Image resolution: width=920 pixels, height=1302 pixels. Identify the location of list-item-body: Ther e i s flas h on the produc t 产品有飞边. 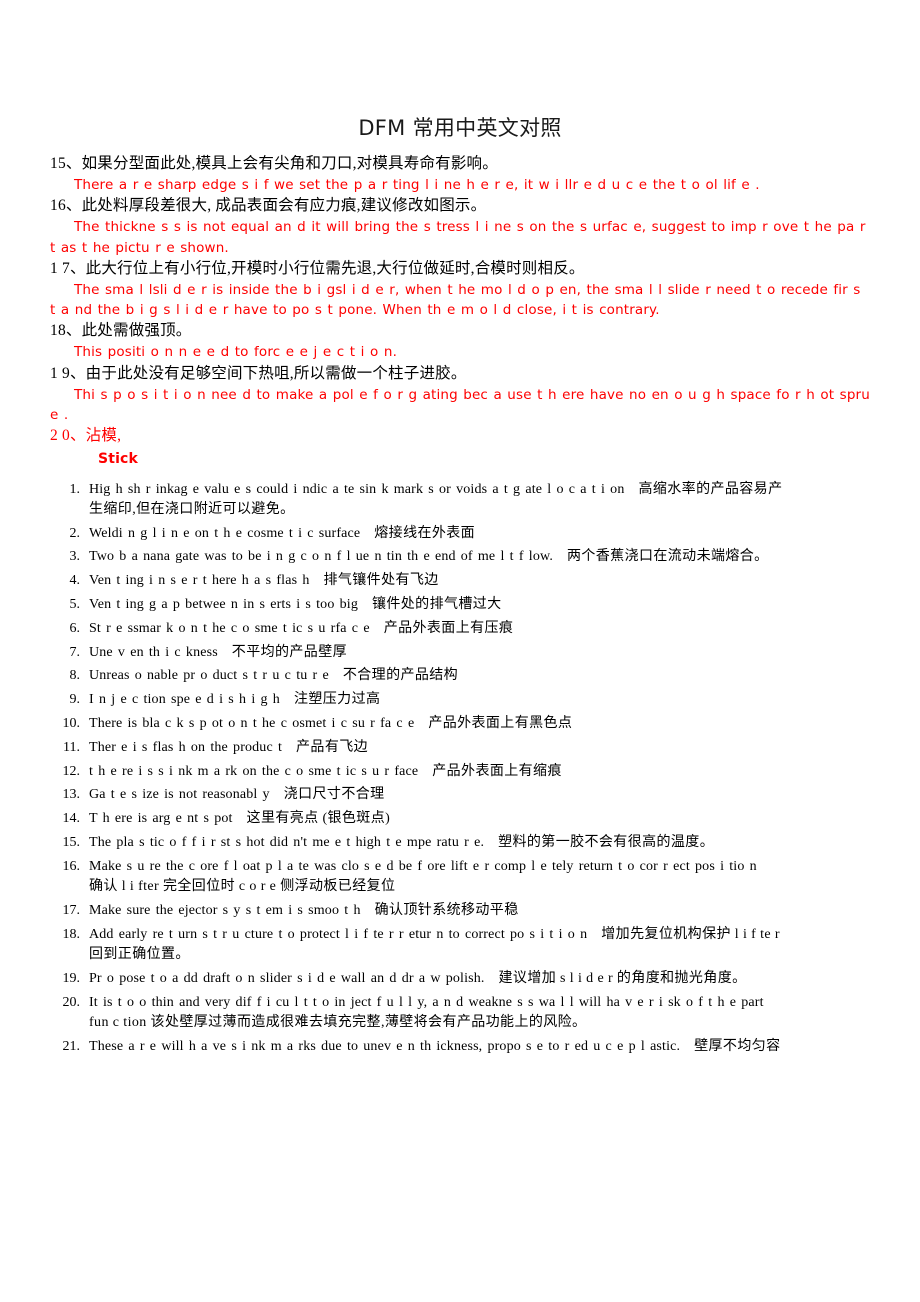
(479, 748).